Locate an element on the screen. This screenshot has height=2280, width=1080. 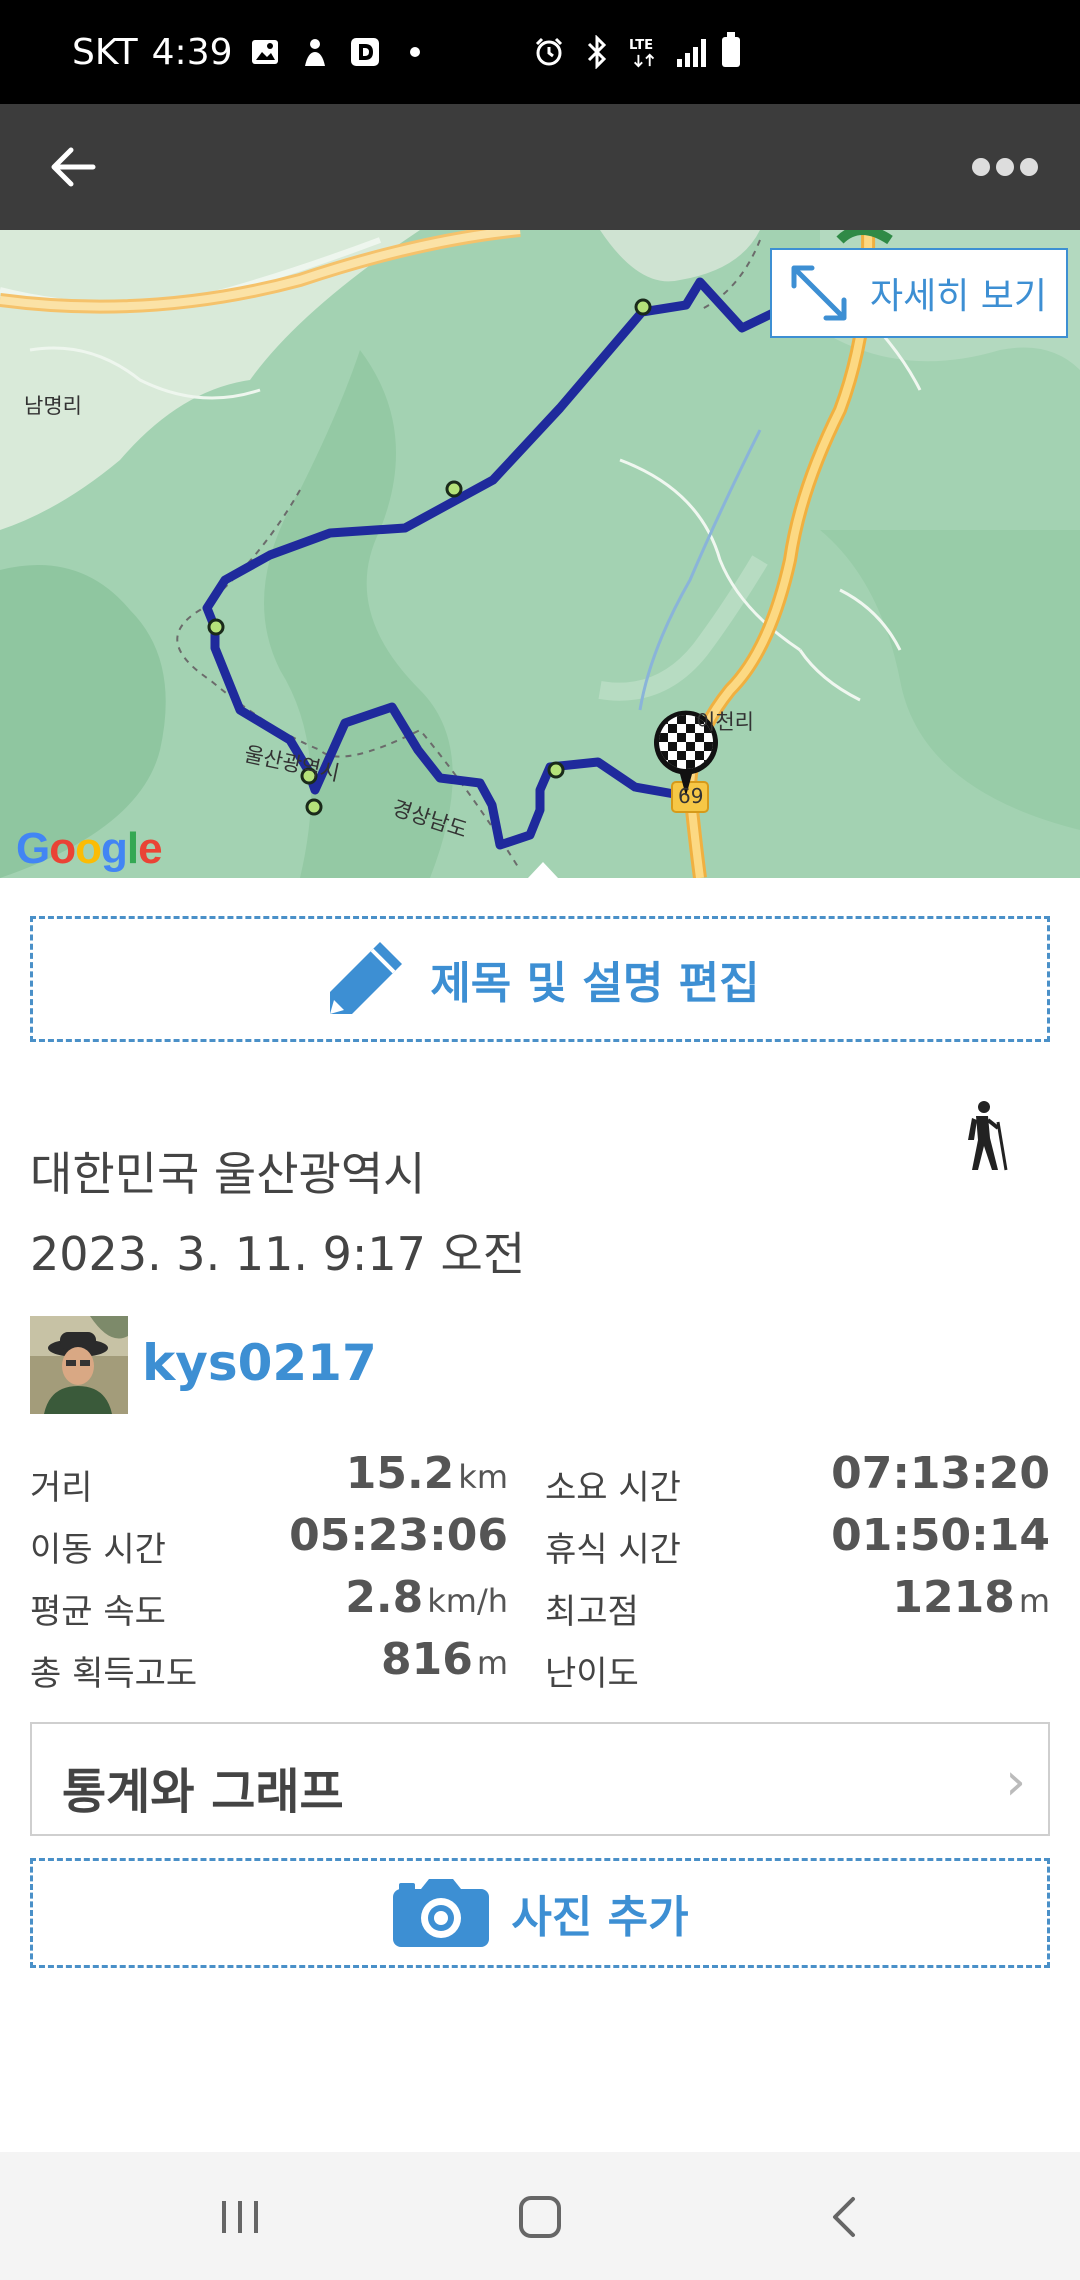
d-app-icon is located at coordinates (365, 52).